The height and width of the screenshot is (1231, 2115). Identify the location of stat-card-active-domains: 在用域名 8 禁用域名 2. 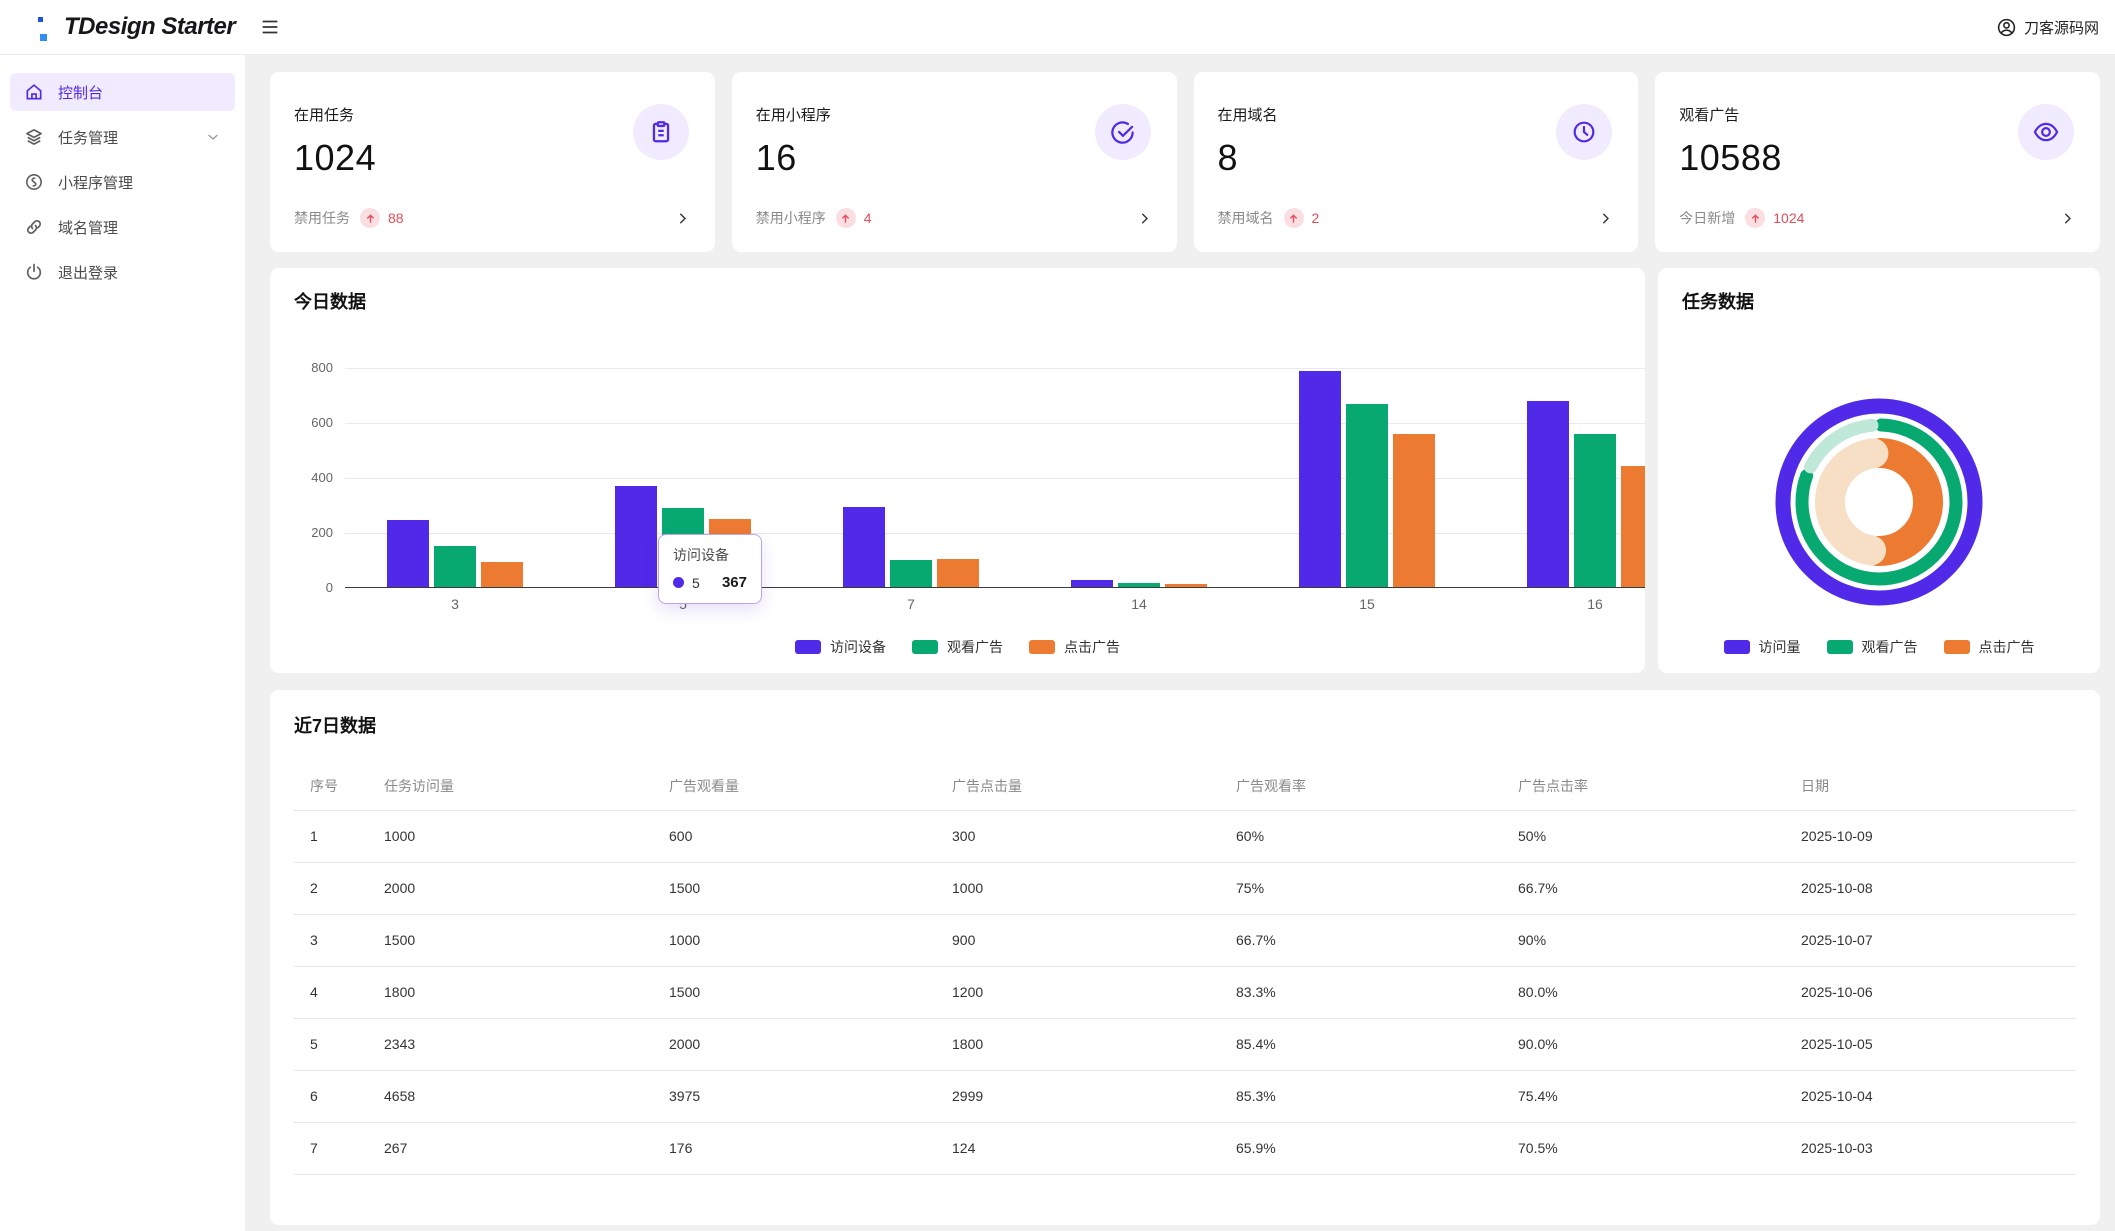
(1416, 162).